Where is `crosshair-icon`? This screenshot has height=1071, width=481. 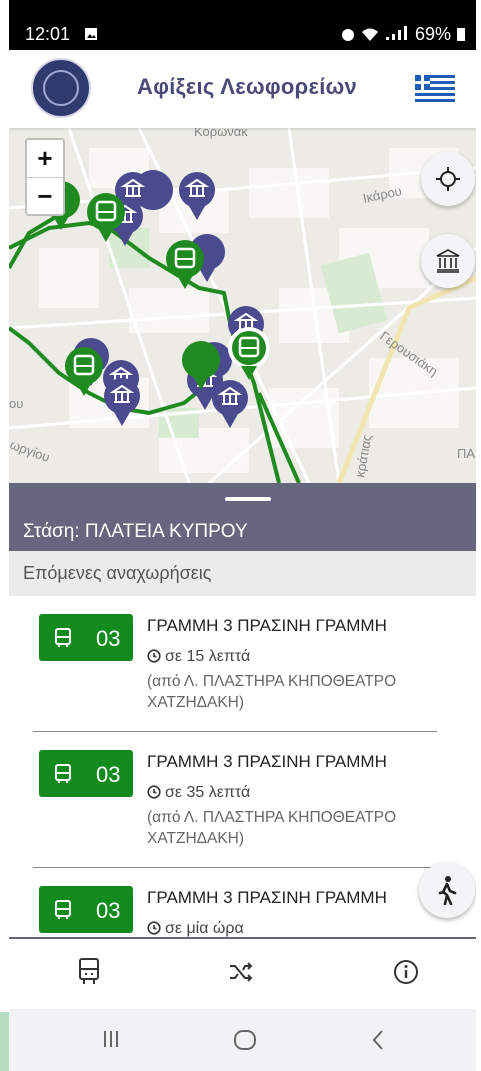 crosshair-icon is located at coordinates (448, 179).